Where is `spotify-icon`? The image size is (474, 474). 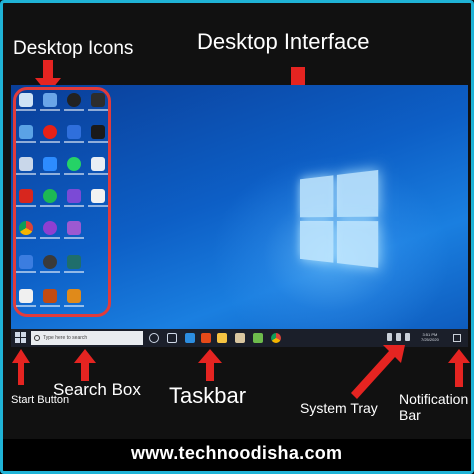 spotify-icon is located at coordinates (50, 198).